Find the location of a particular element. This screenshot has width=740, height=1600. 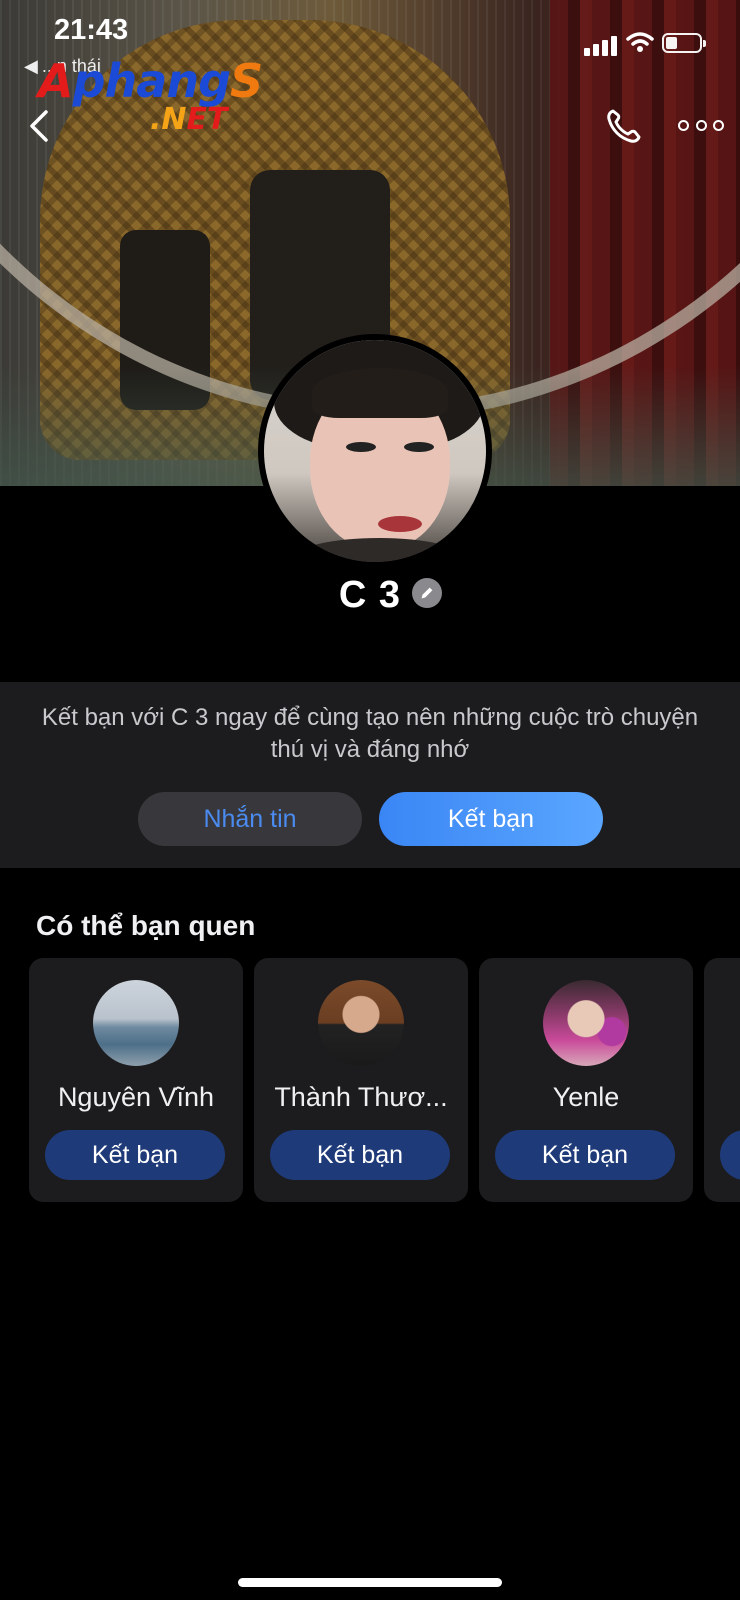

profile-name: C 3 is located at coordinates (370, 595).